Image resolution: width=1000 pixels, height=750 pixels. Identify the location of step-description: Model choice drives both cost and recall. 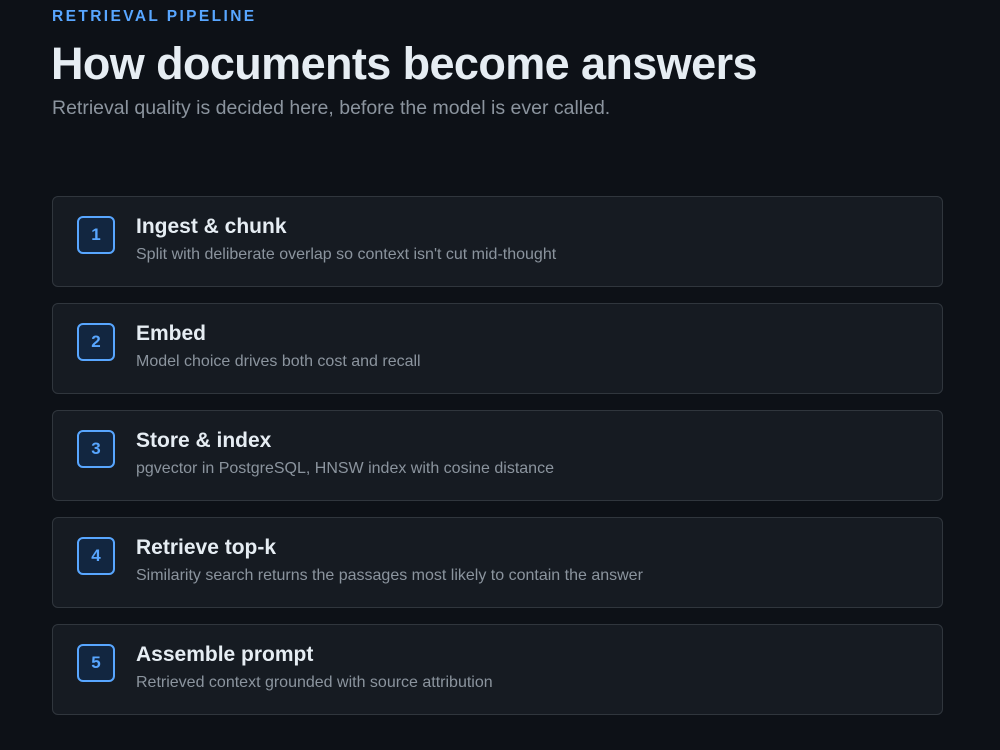
(278, 361).